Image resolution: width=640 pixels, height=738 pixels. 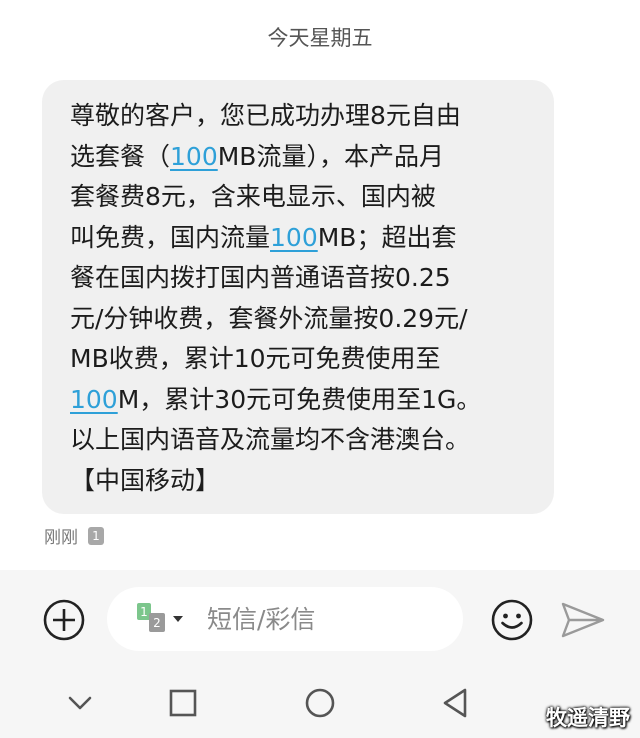 I want to click on message-text: 以上国内语音及流量均不含港澳台。, so click(x=270, y=439).